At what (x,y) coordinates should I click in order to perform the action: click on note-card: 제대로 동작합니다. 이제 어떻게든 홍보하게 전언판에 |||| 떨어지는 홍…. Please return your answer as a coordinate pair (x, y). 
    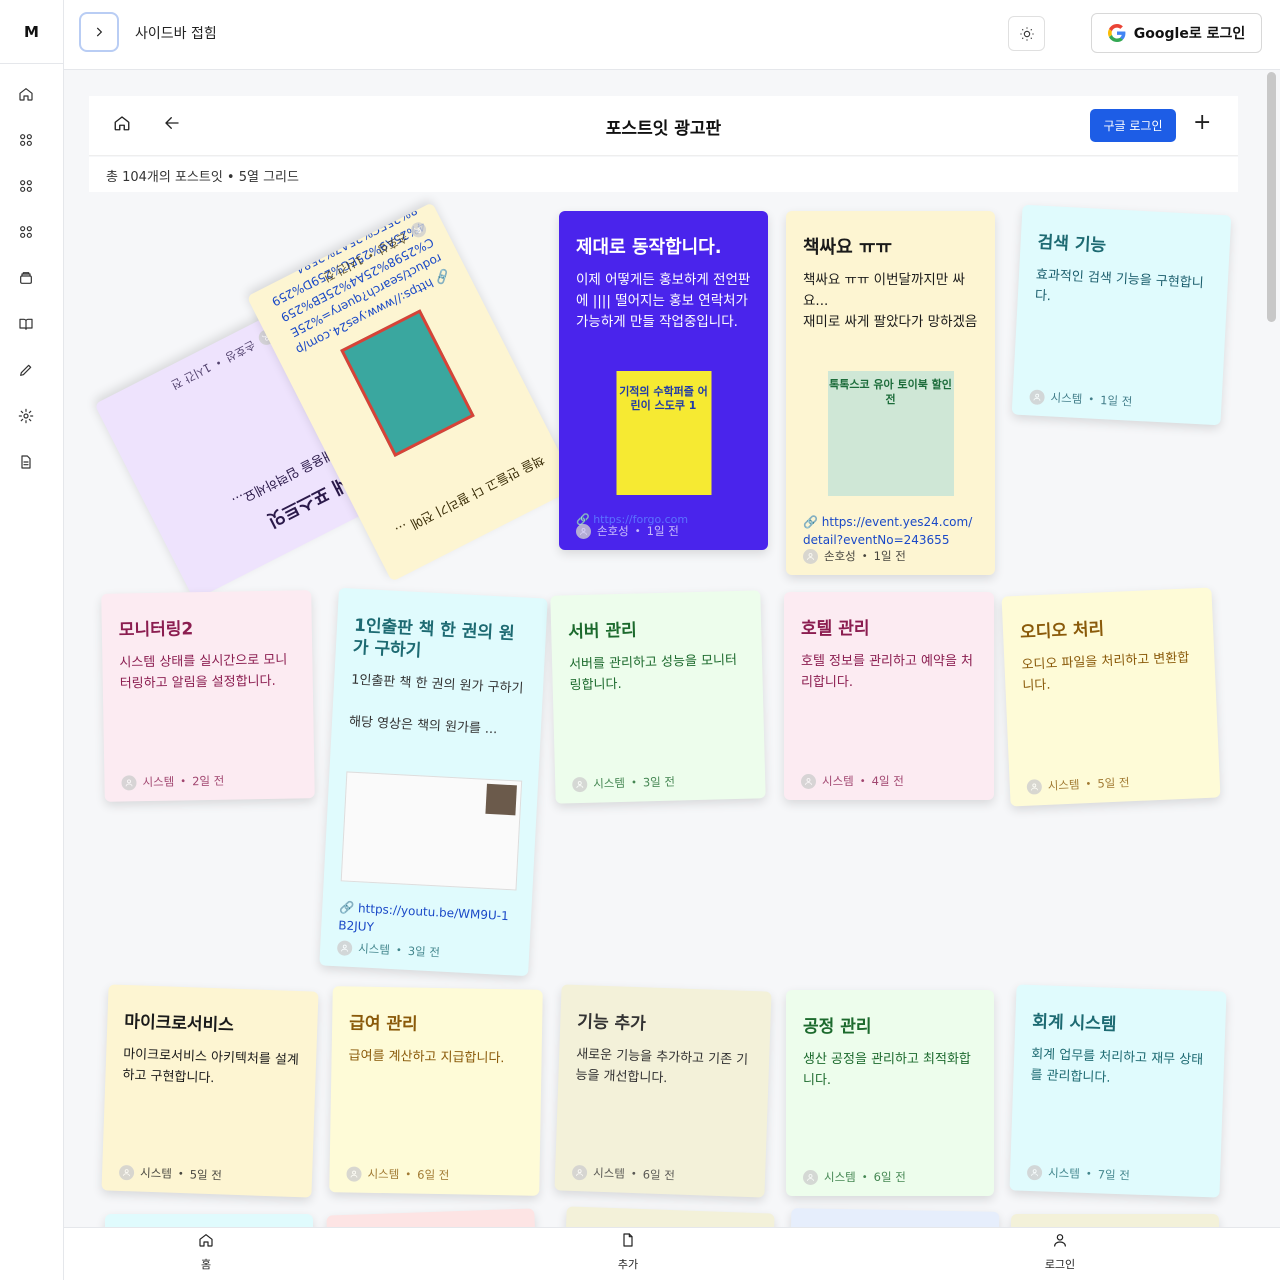
    Looking at the image, I should click on (663, 380).